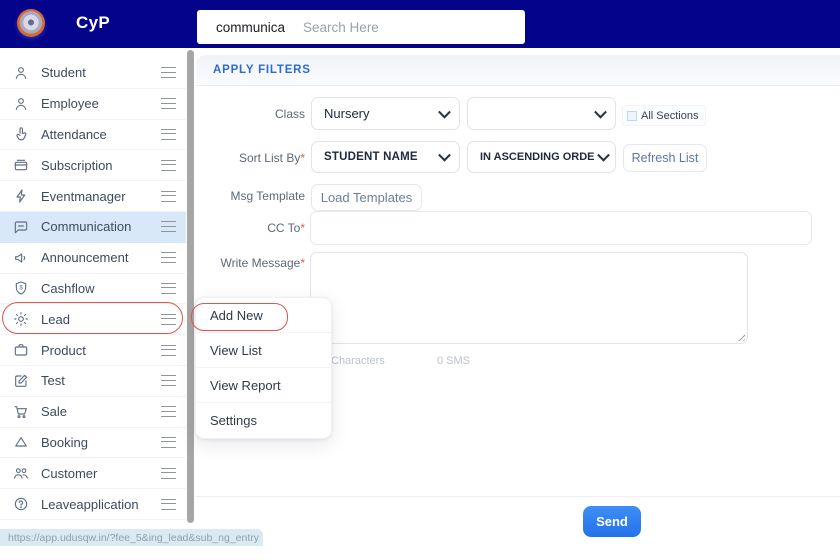 Image resolution: width=840 pixels, height=560 pixels. I want to click on menu-item-view-report: View Report, so click(263, 385).